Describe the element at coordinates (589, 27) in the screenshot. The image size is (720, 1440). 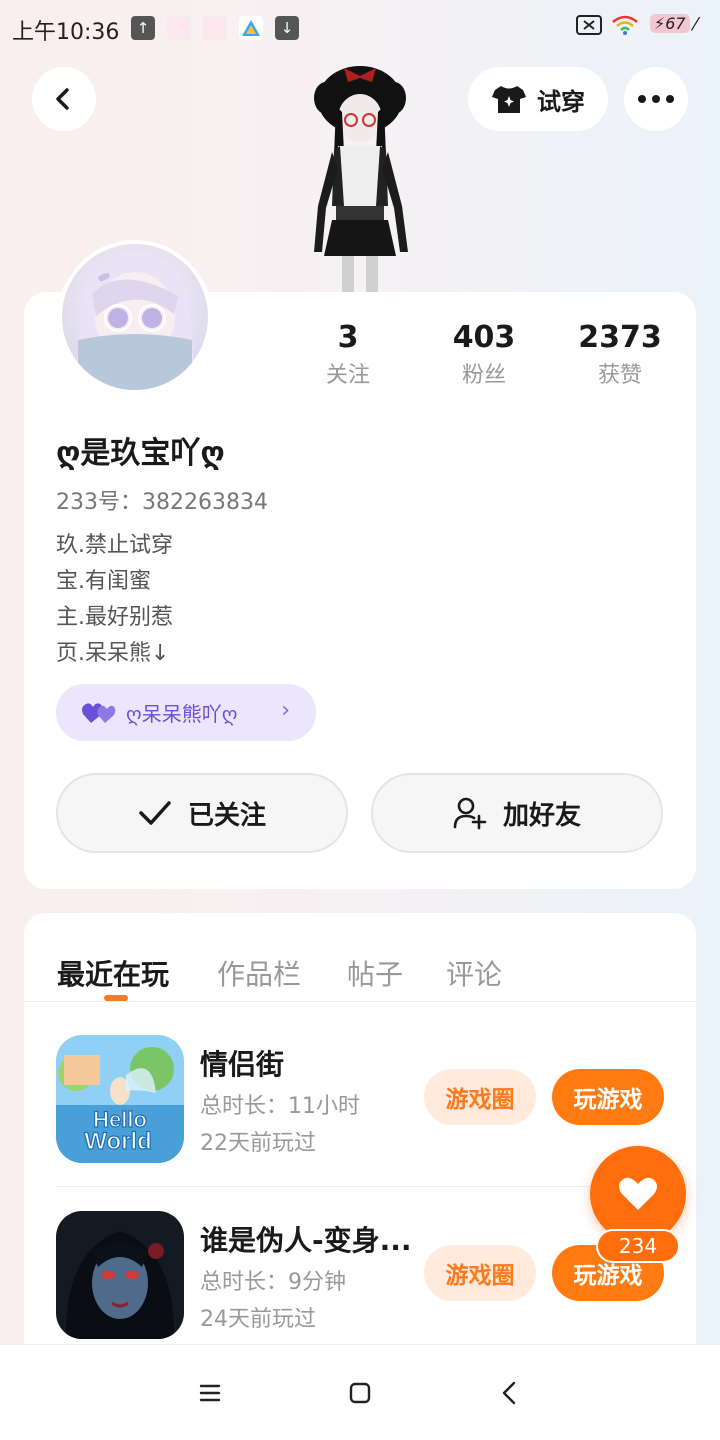
I see `sim-off-icon` at that location.